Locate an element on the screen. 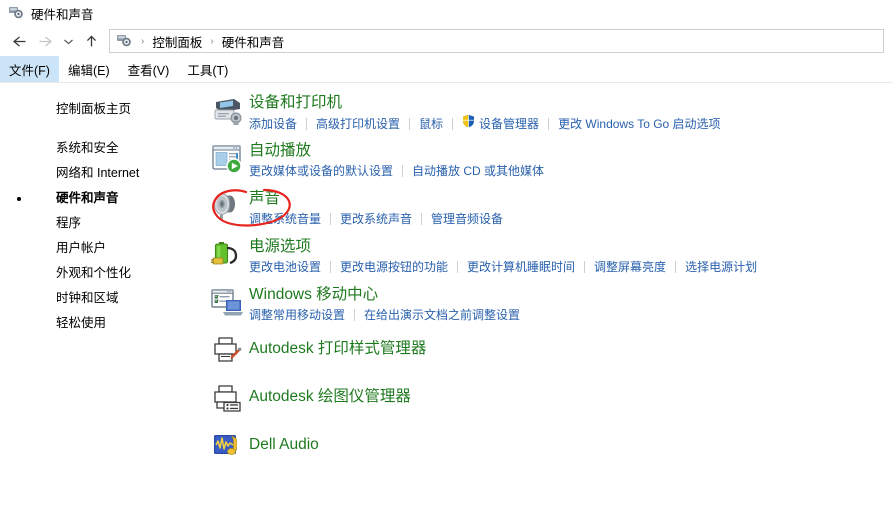  sidebar-item-clock-and-region: 时钟和区域 is located at coordinates (102, 298).